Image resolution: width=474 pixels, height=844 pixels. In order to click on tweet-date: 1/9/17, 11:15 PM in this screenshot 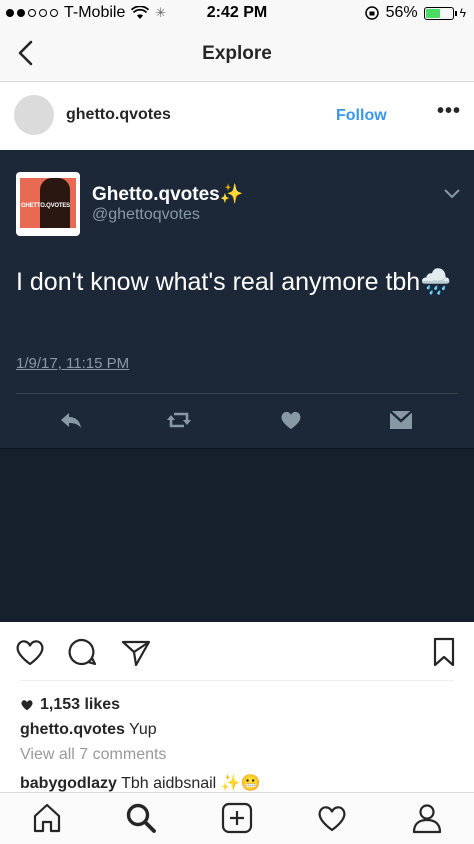, I will do `click(73, 363)`.